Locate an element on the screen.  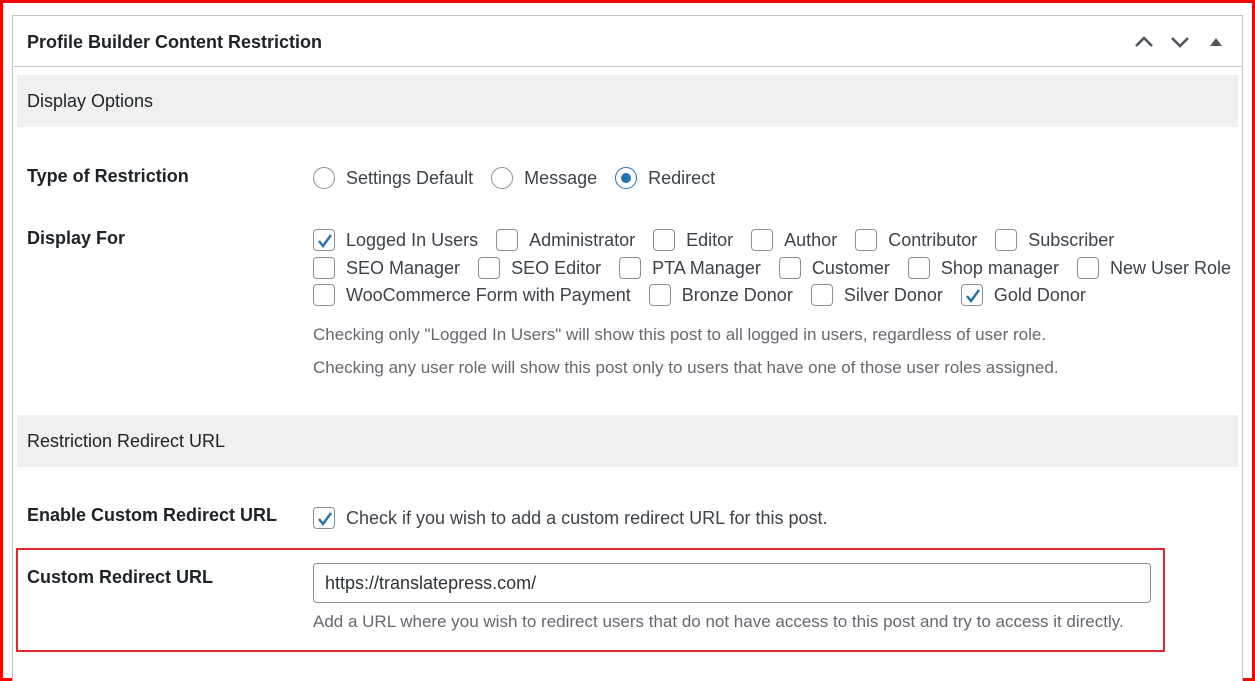
checkbox-pta-manager: PTA Manager is located at coordinates (690, 268).